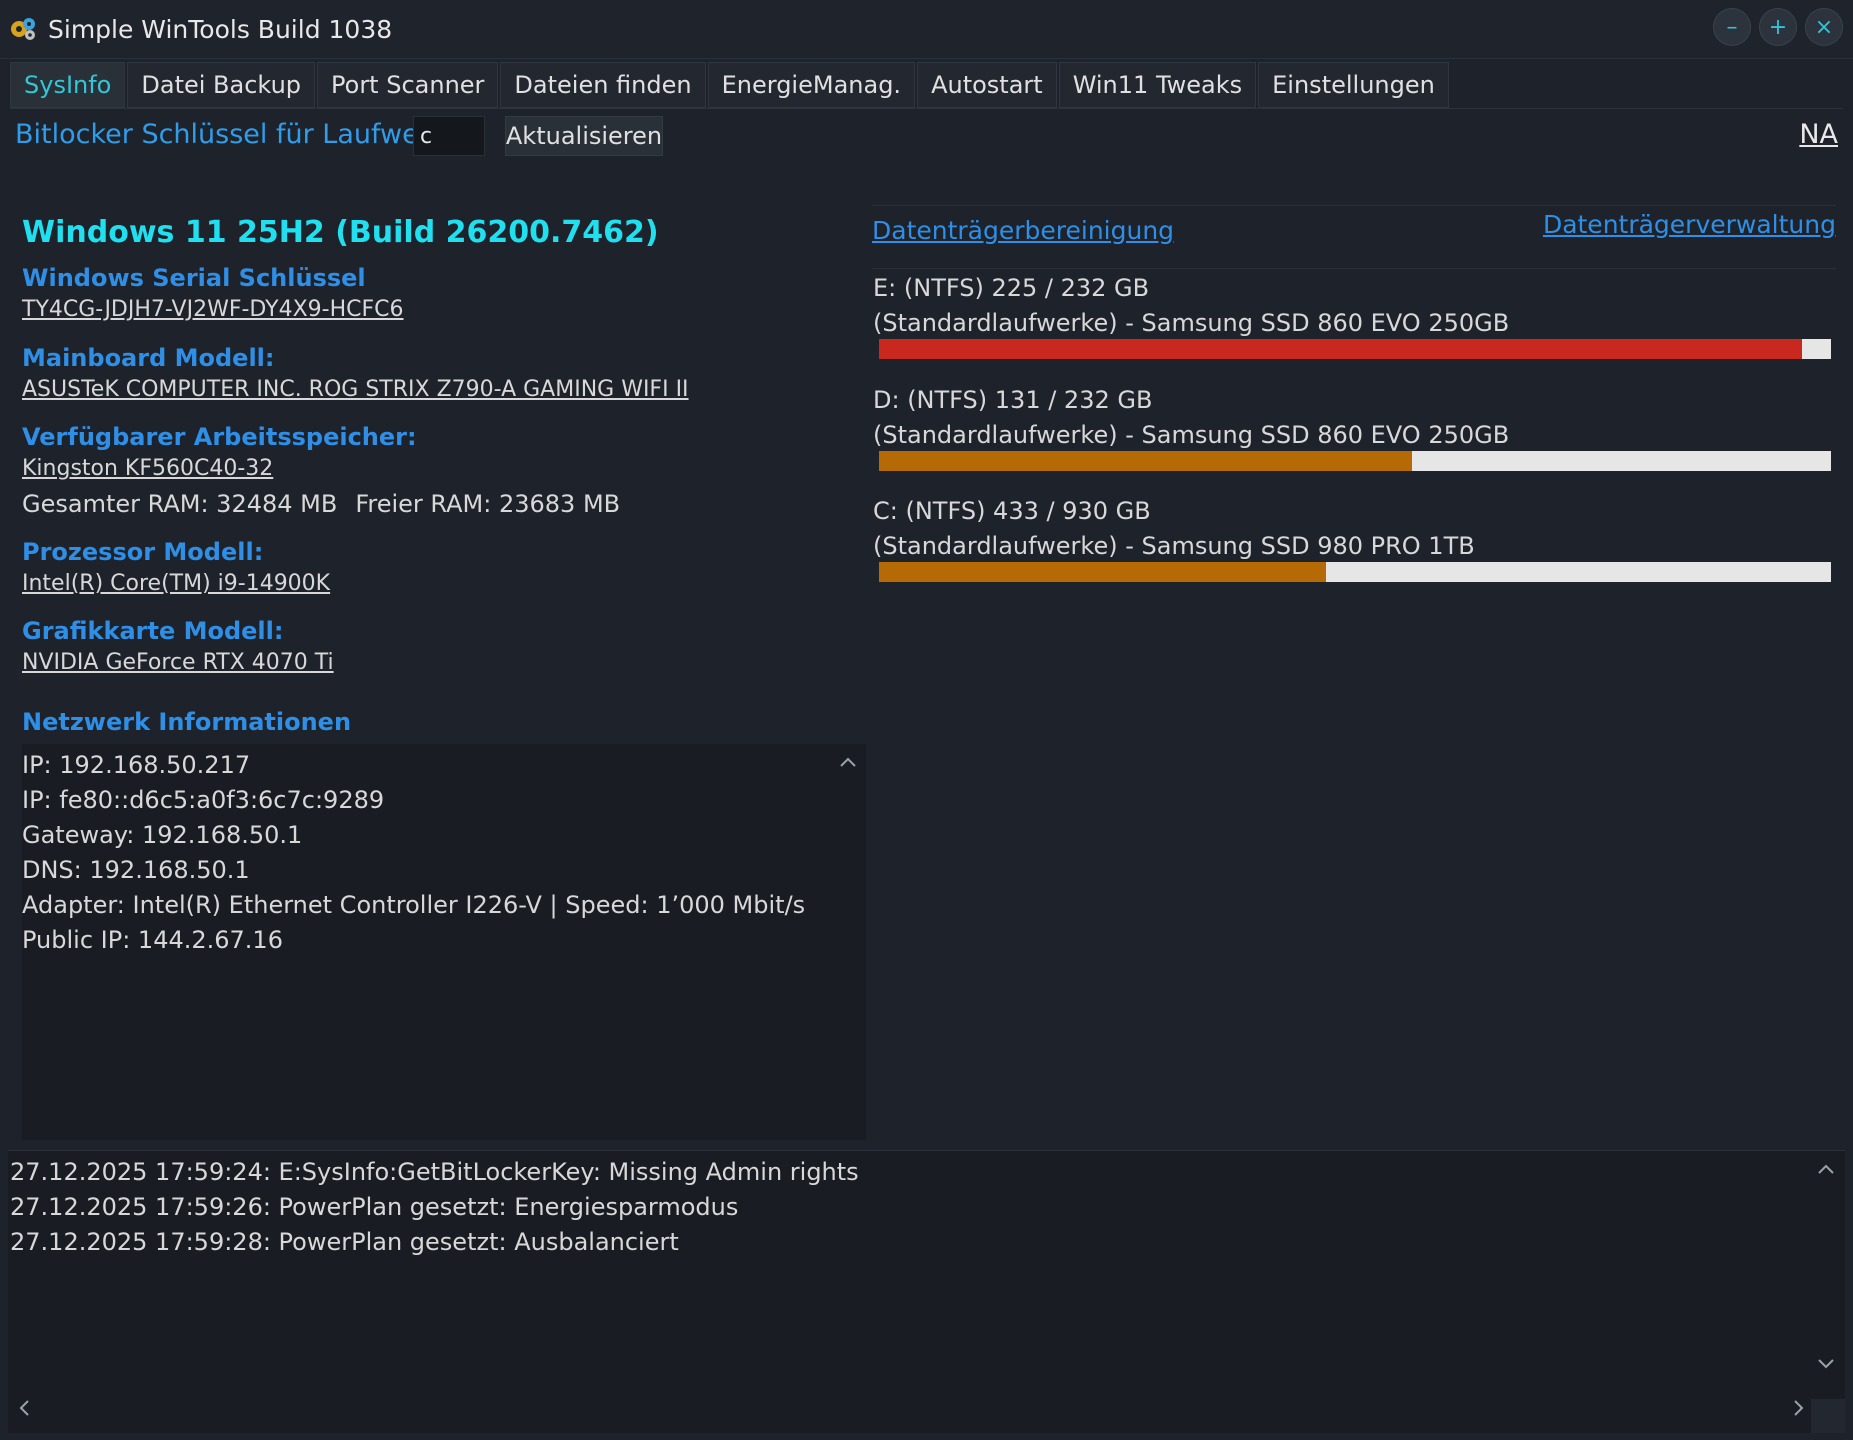 This screenshot has width=1853, height=1440. Describe the element at coordinates (1353, 85) in the screenshot. I see `tab-einstellungen: Einstellungen` at that location.